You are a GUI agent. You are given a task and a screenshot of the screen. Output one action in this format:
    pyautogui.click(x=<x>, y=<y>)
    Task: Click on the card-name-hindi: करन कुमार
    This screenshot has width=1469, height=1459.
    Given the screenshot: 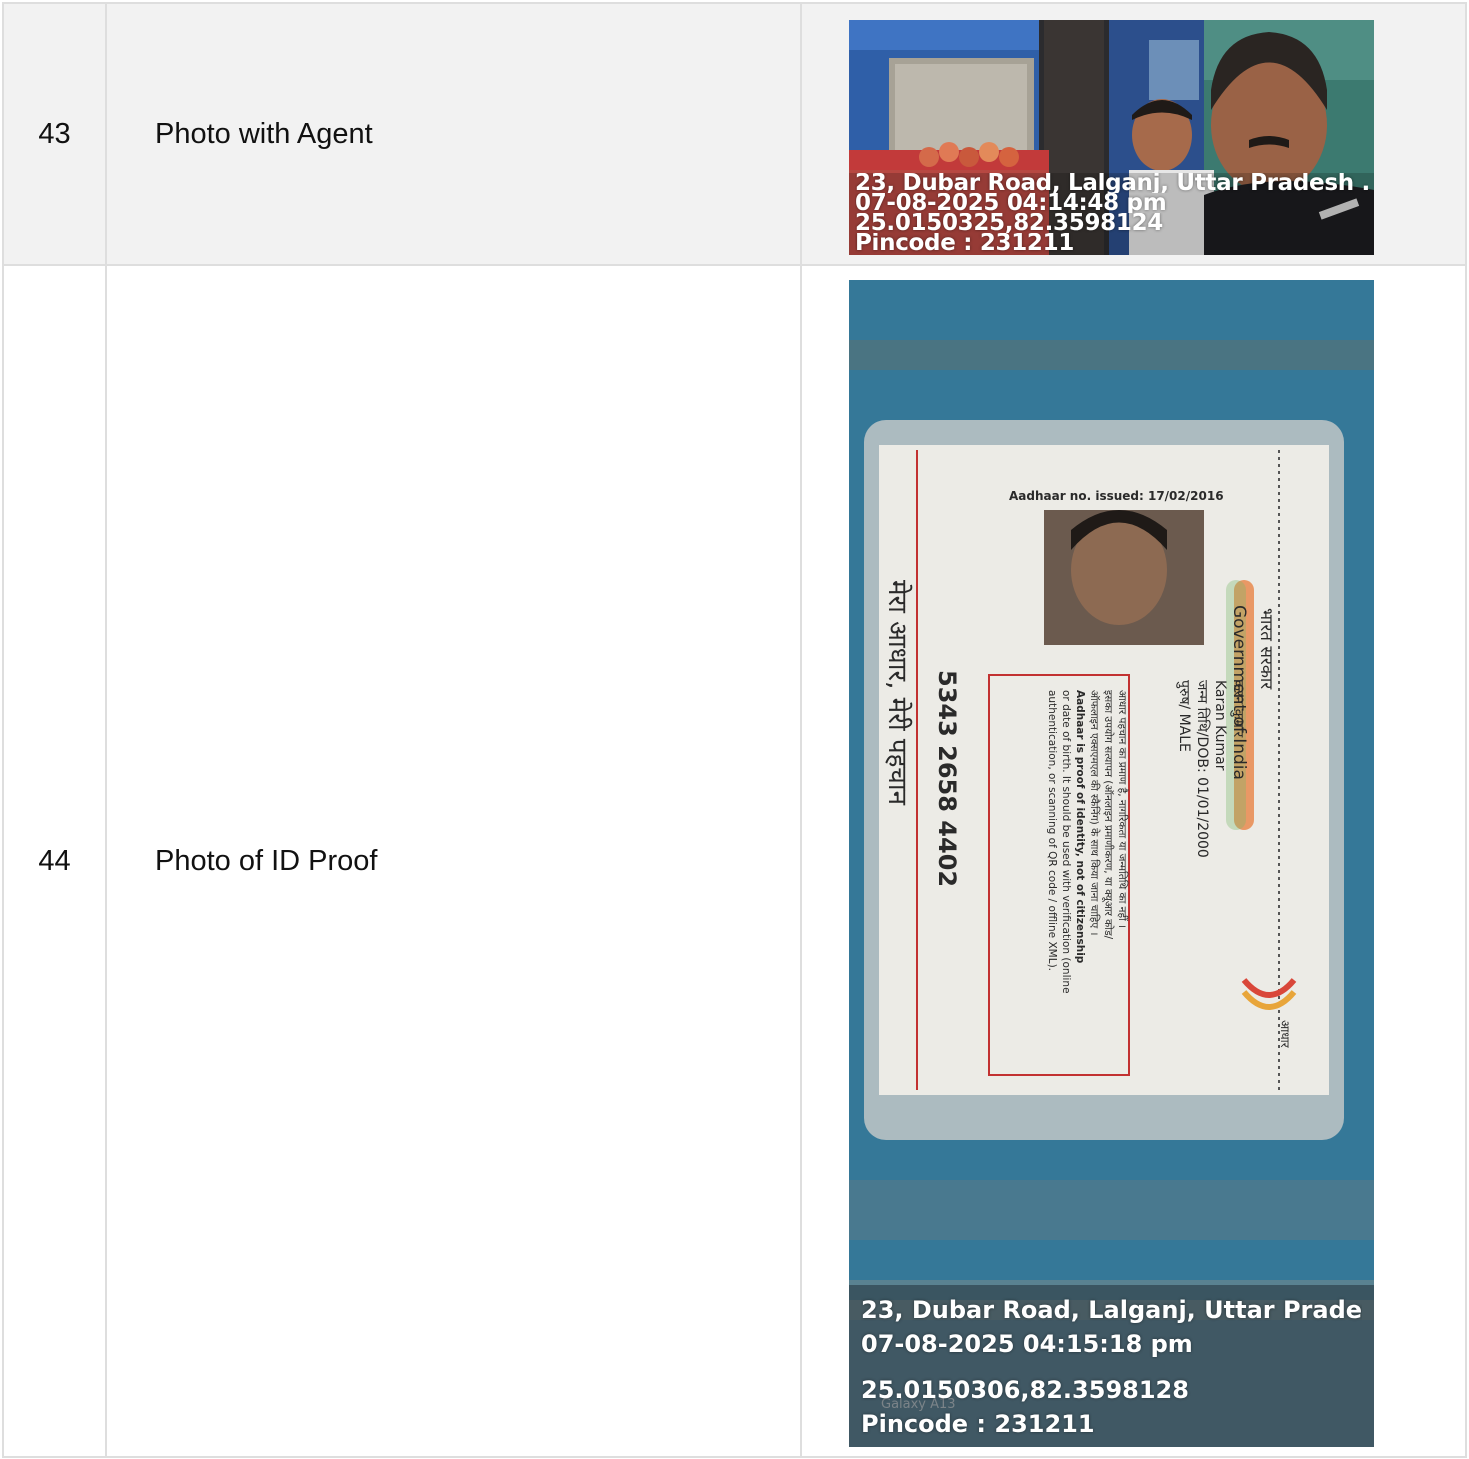 What is the action you would take?
    pyautogui.click(x=1238, y=708)
    